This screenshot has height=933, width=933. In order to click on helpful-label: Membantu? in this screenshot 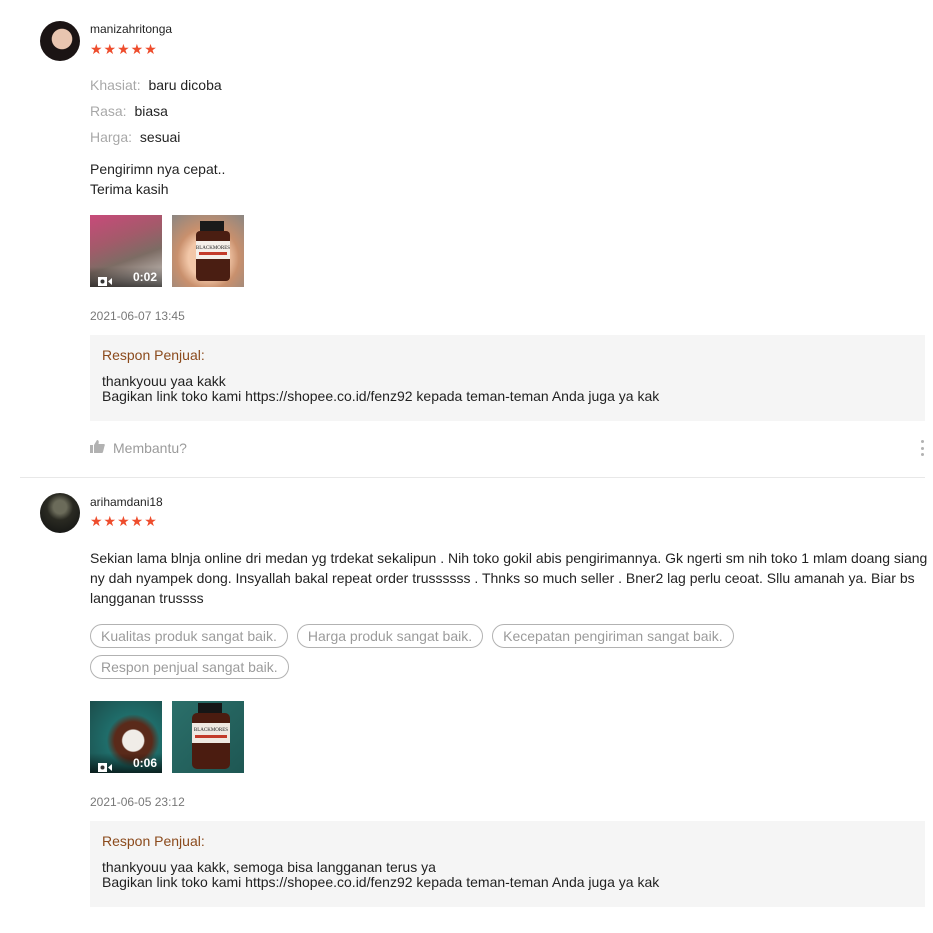, I will do `click(150, 448)`.